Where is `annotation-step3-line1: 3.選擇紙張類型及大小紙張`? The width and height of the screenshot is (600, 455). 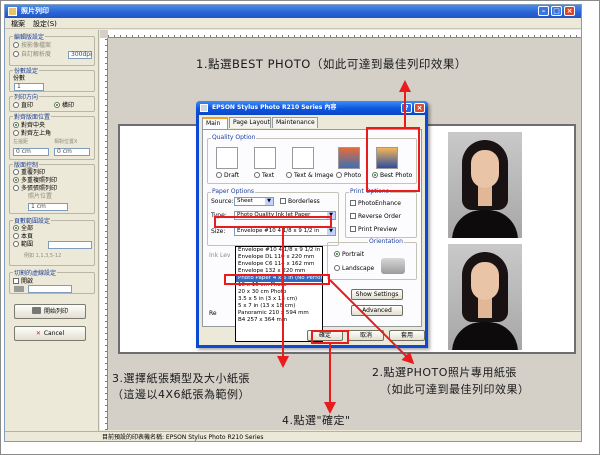
annotation-step3-line1: 3.選擇紙張類型及大小紙張 is located at coordinates (181, 378).